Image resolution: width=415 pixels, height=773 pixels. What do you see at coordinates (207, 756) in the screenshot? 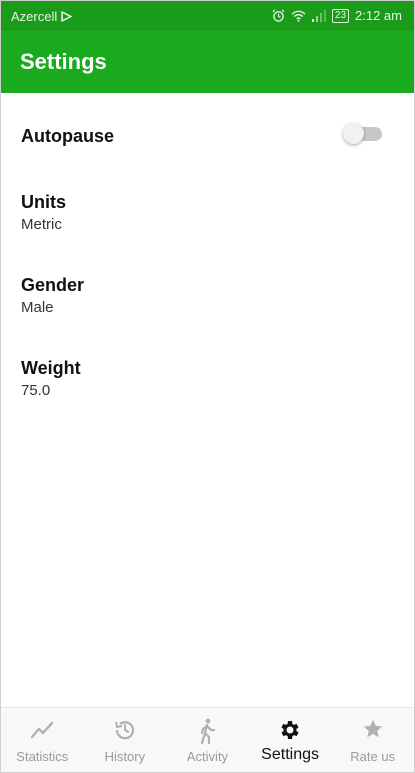
I see `nav-activity-label: Activity` at bounding box center [207, 756].